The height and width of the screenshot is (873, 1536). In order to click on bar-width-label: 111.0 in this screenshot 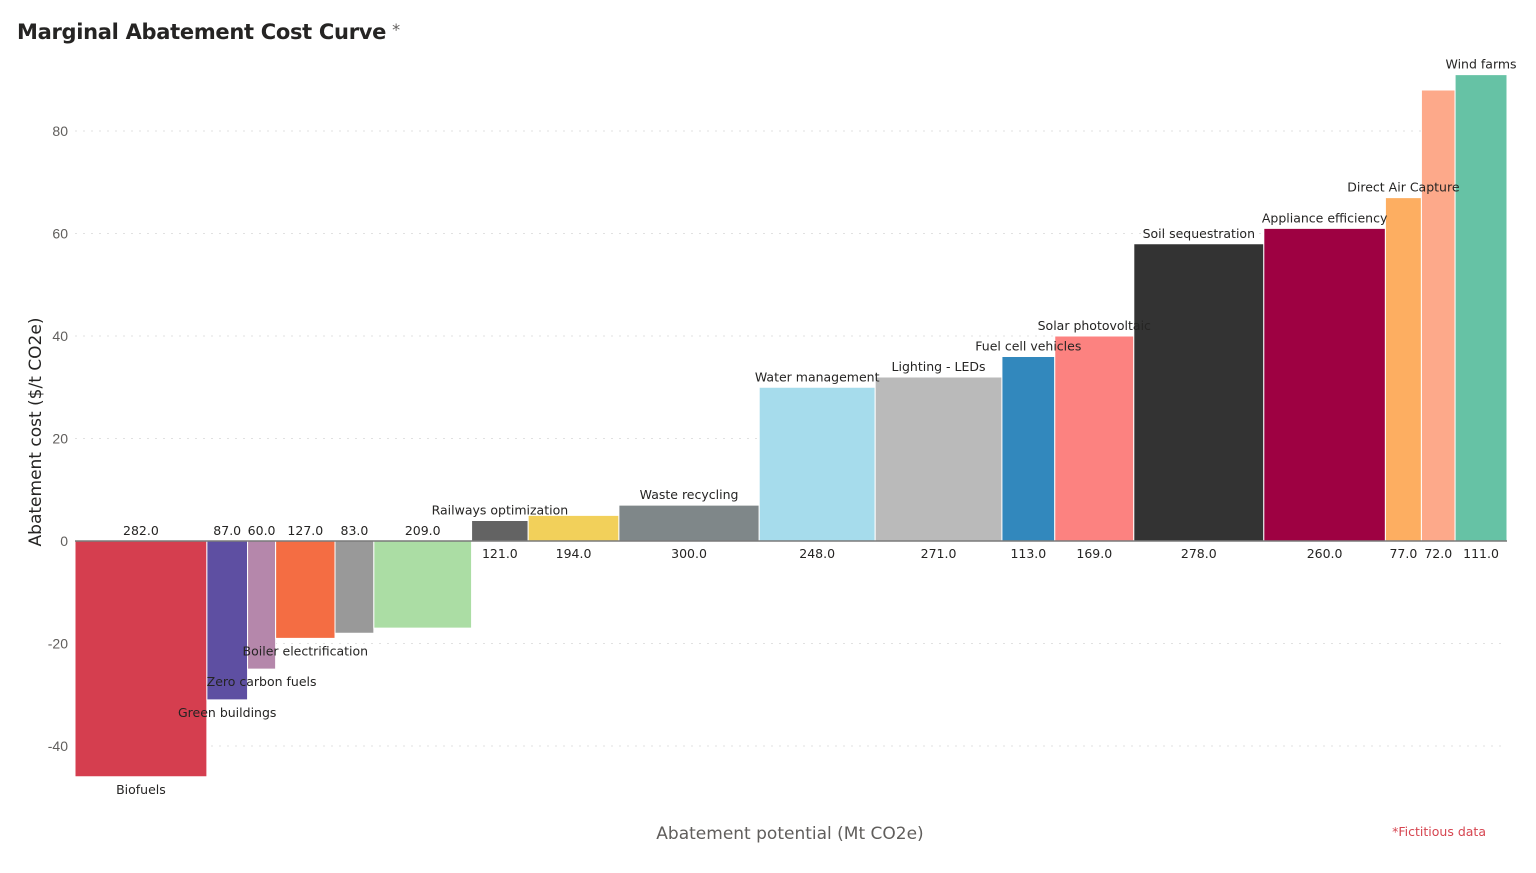, I will do `click(1481, 553)`.